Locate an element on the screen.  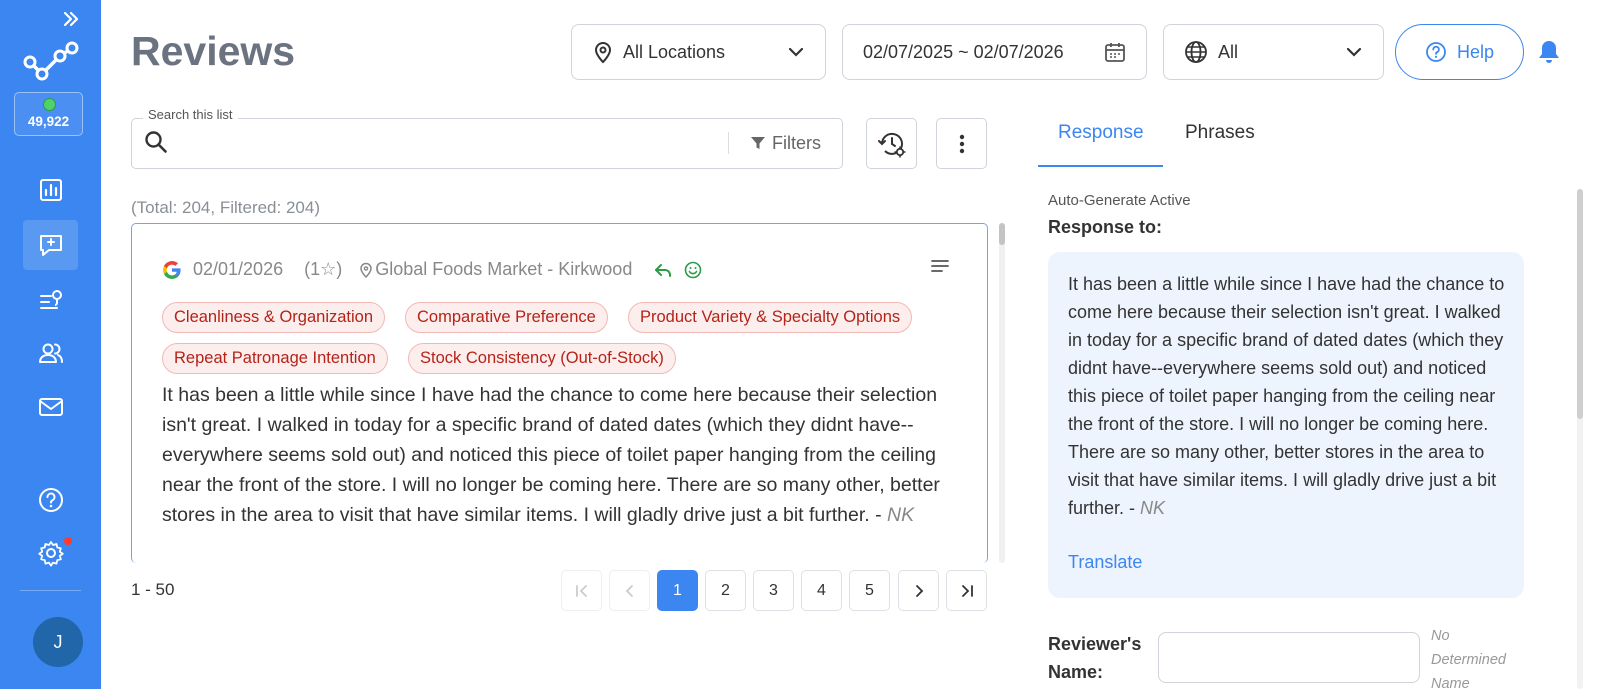
history-settings-button is located at coordinates (891, 143).